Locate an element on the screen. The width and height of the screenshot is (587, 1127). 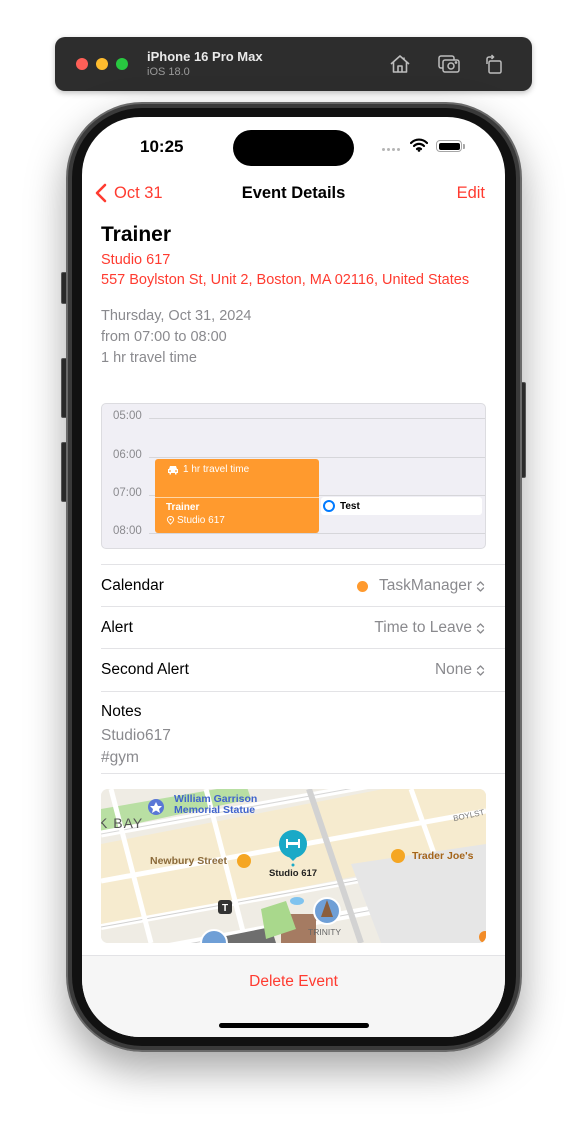
map-label-traderjoes: Trader Joe's is located at coordinates (443, 856).